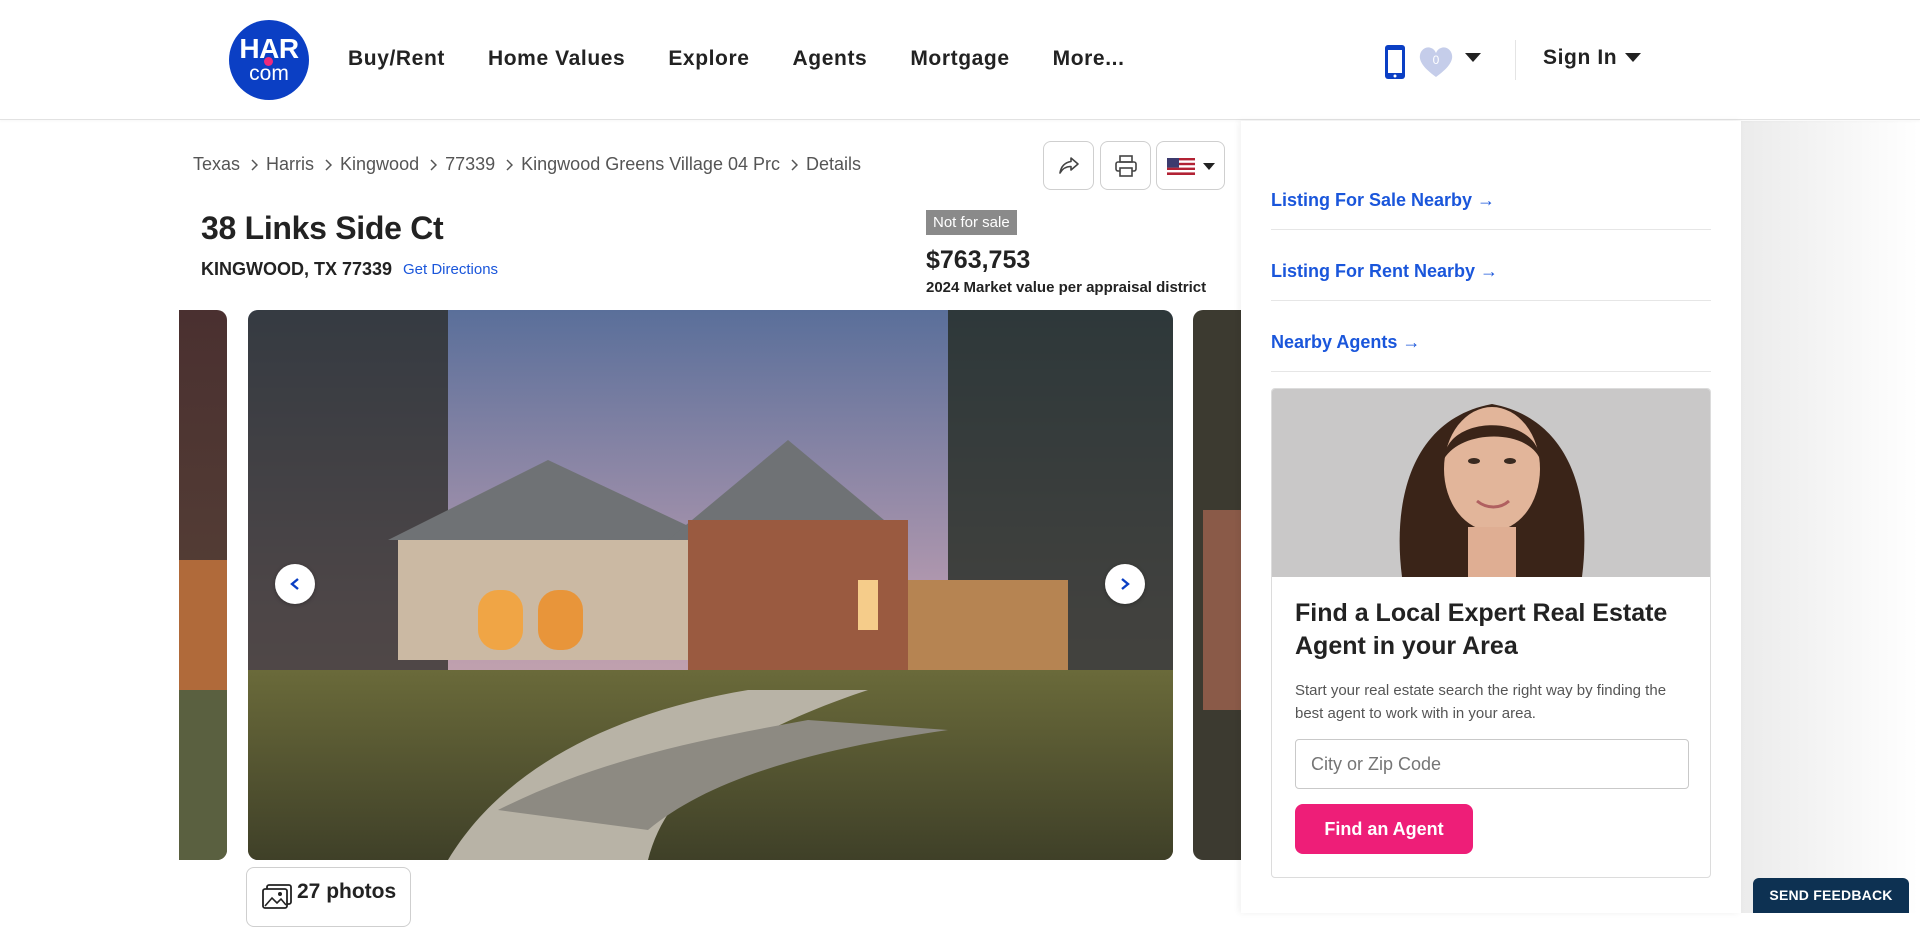 The width and height of the screenshot is (1920, 927). I want to click on share-icon, so click(1069, 165).